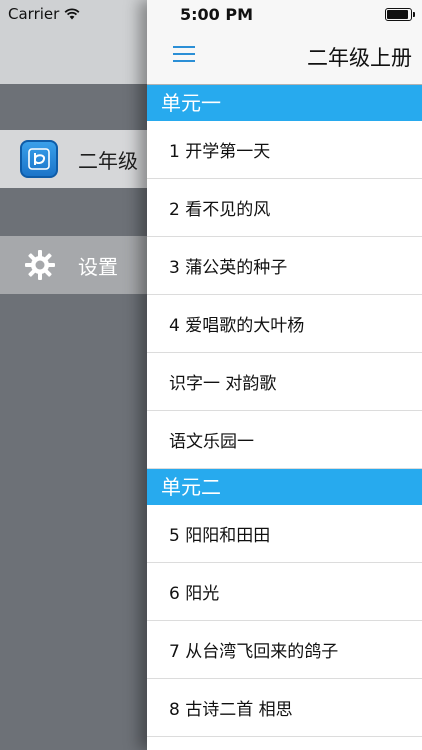 The width and height of the screenshot is (422, 750). I want to click on list-item: 4 爱唱歌的大叶杨, so click(284, 324).